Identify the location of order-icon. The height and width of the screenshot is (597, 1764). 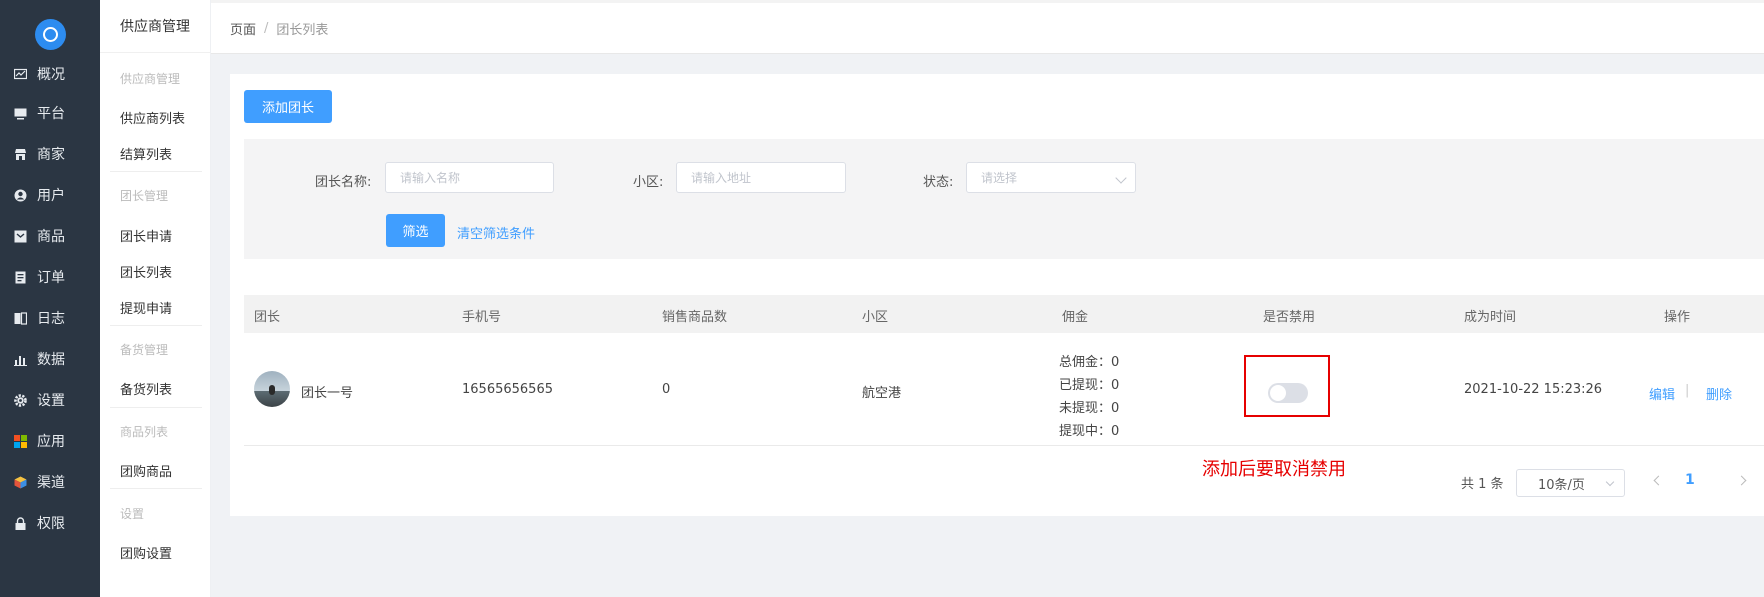
(20, 277).